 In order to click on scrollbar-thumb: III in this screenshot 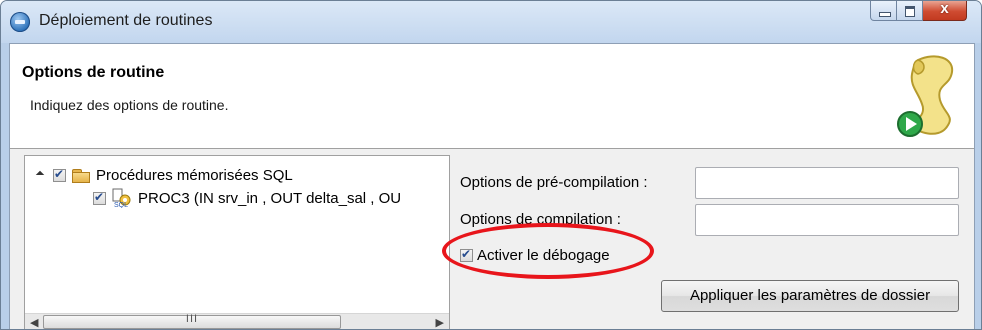, I will do `click(192, 321)`.